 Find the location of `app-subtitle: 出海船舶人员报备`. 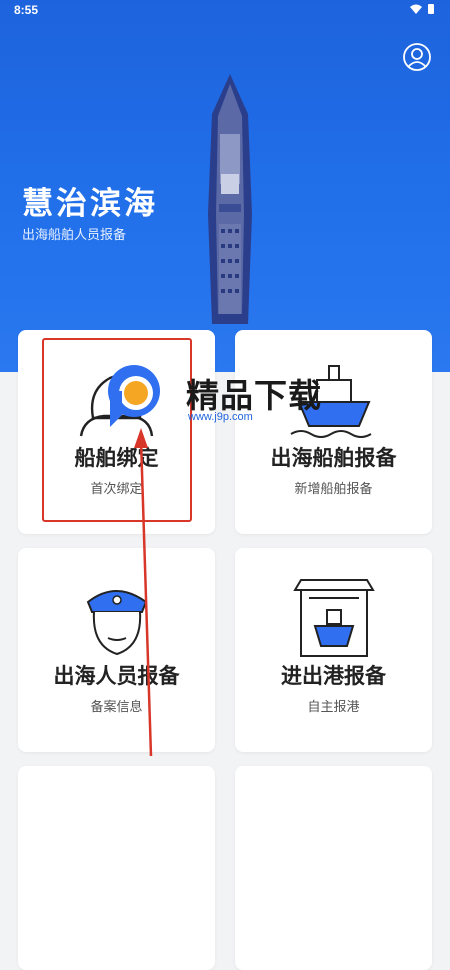

app-subtitle: 出海船舶人员报备 is located at coordinates (74, 235).